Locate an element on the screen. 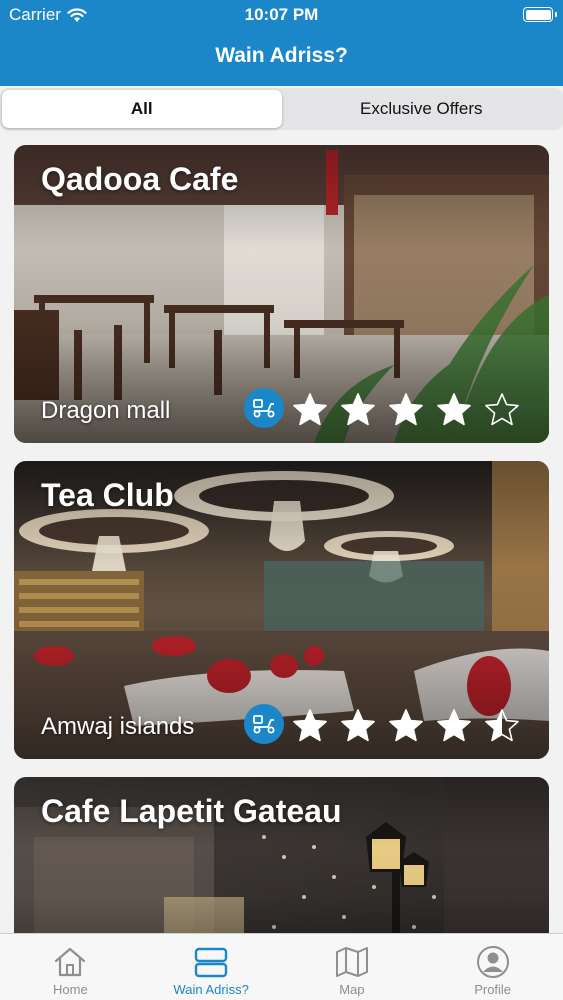  tab-label: Home is located at coordinates (70, 989).